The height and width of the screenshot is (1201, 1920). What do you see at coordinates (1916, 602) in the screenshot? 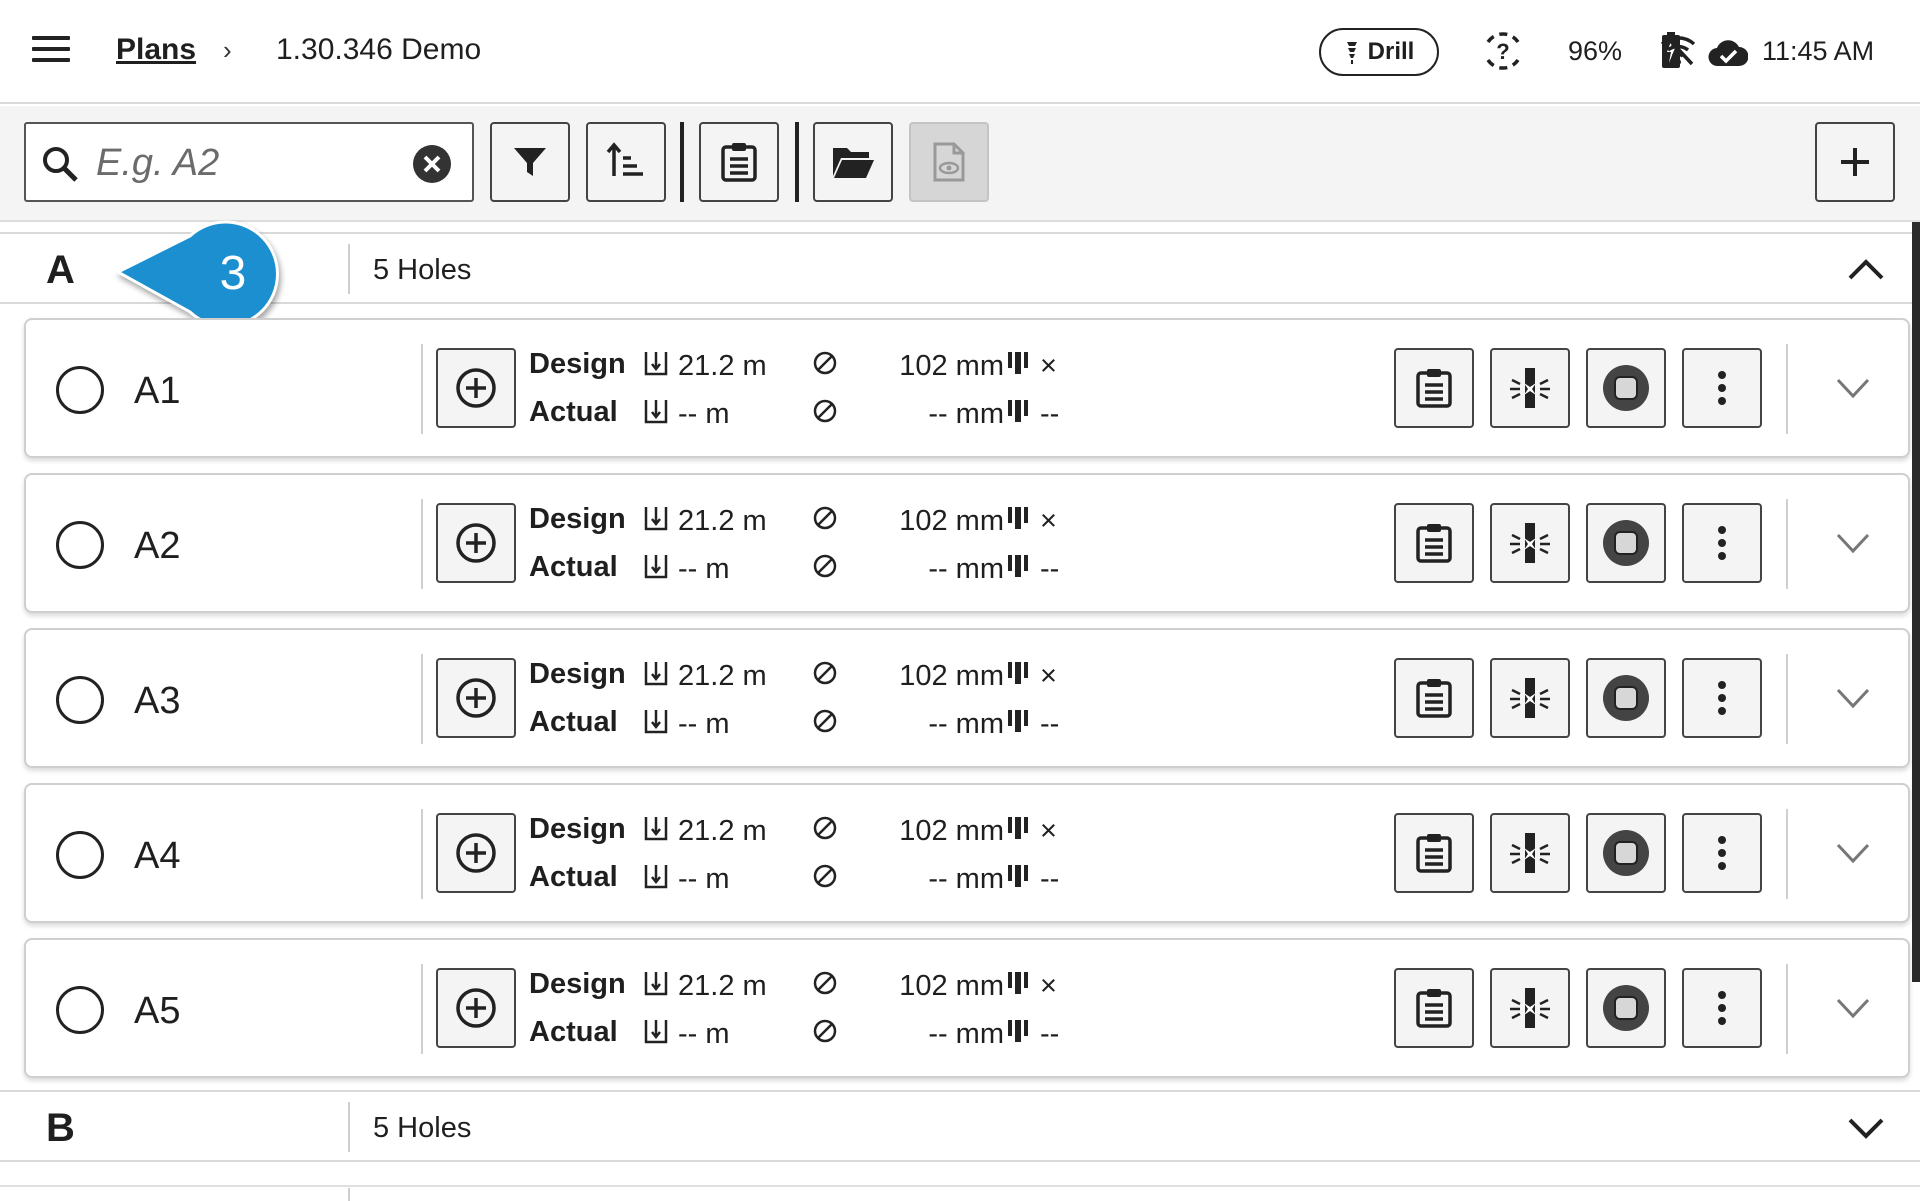
I see `scrollbar` at bounding box center [1916, 602].